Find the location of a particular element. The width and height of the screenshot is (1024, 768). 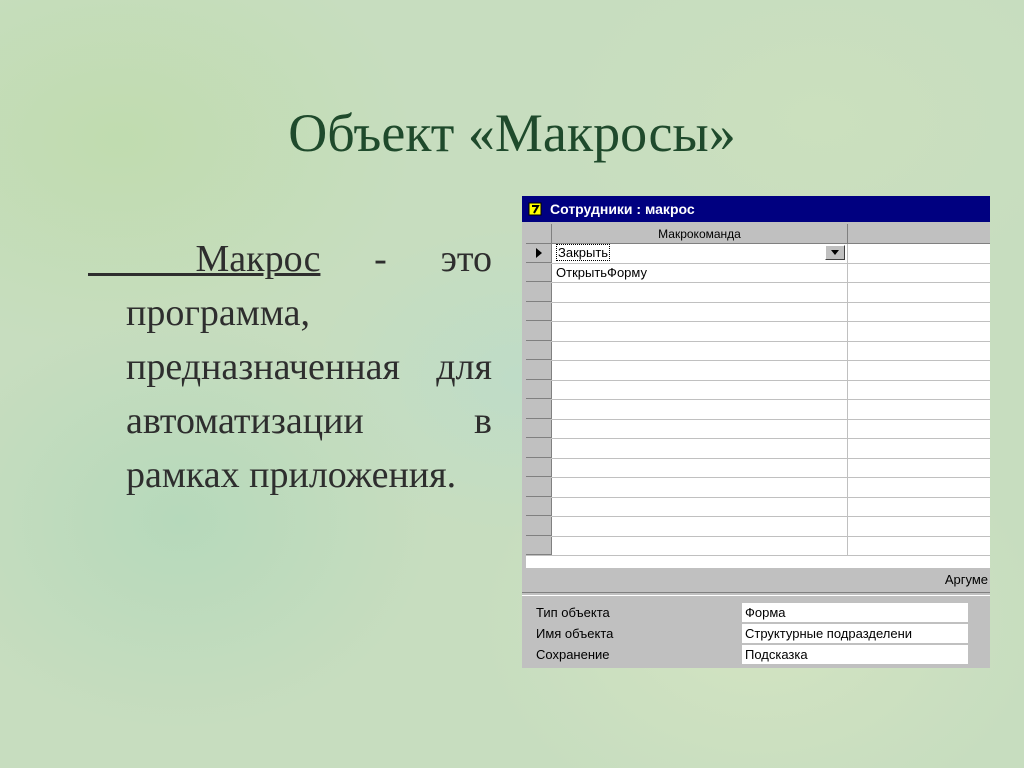

body-lead-spacing is located at coordinates (142, 259).